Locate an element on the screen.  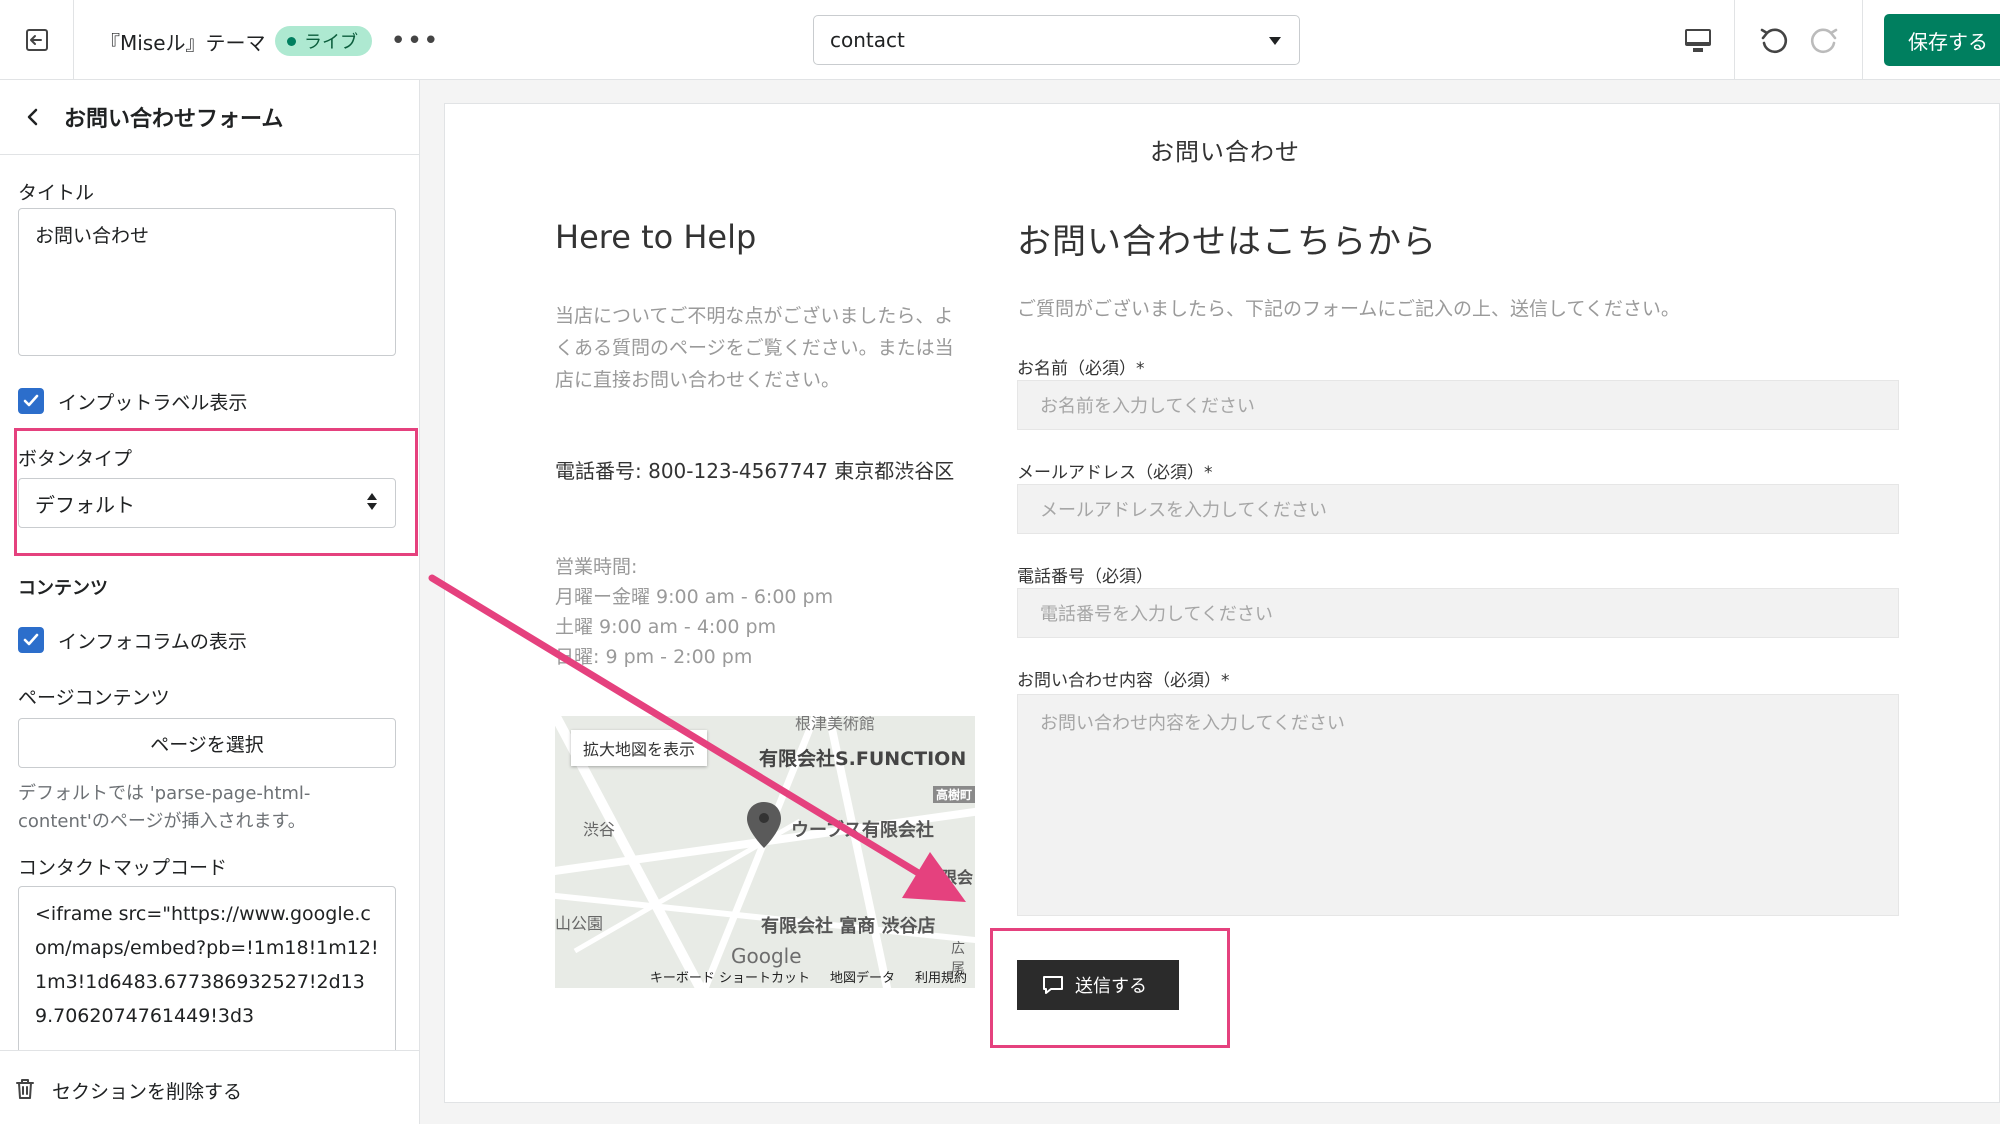
more-icon: ••• is located at coordinates (415, 41).